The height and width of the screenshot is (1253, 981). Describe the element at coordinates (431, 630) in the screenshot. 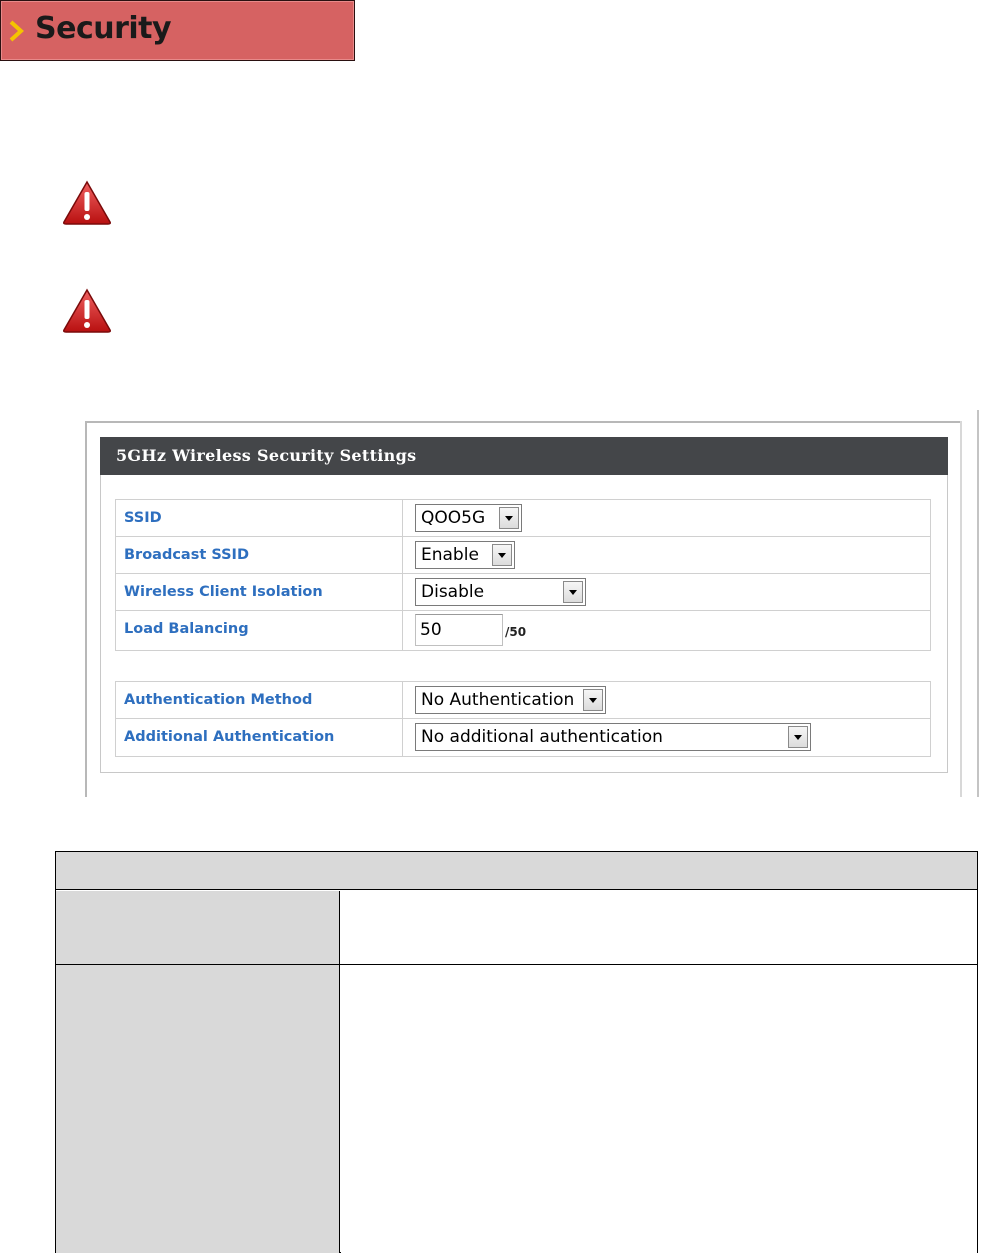

I see `load-balancing-value: 50` at that location.